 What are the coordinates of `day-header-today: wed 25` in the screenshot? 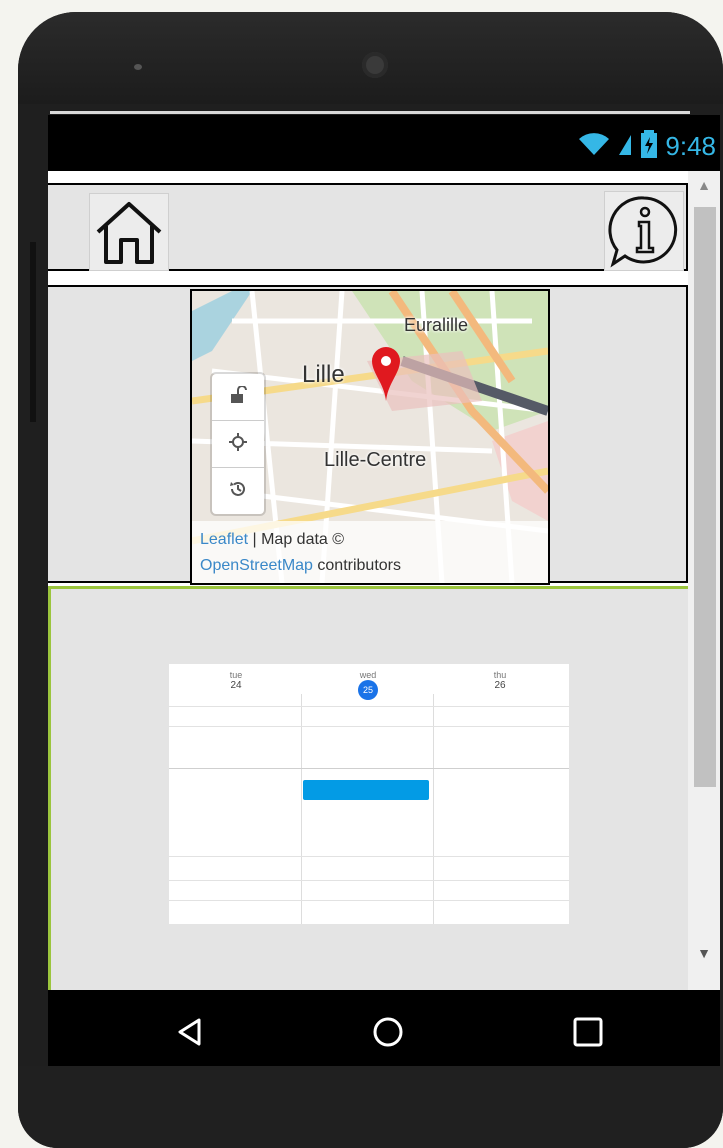 It's located at (368, 685).